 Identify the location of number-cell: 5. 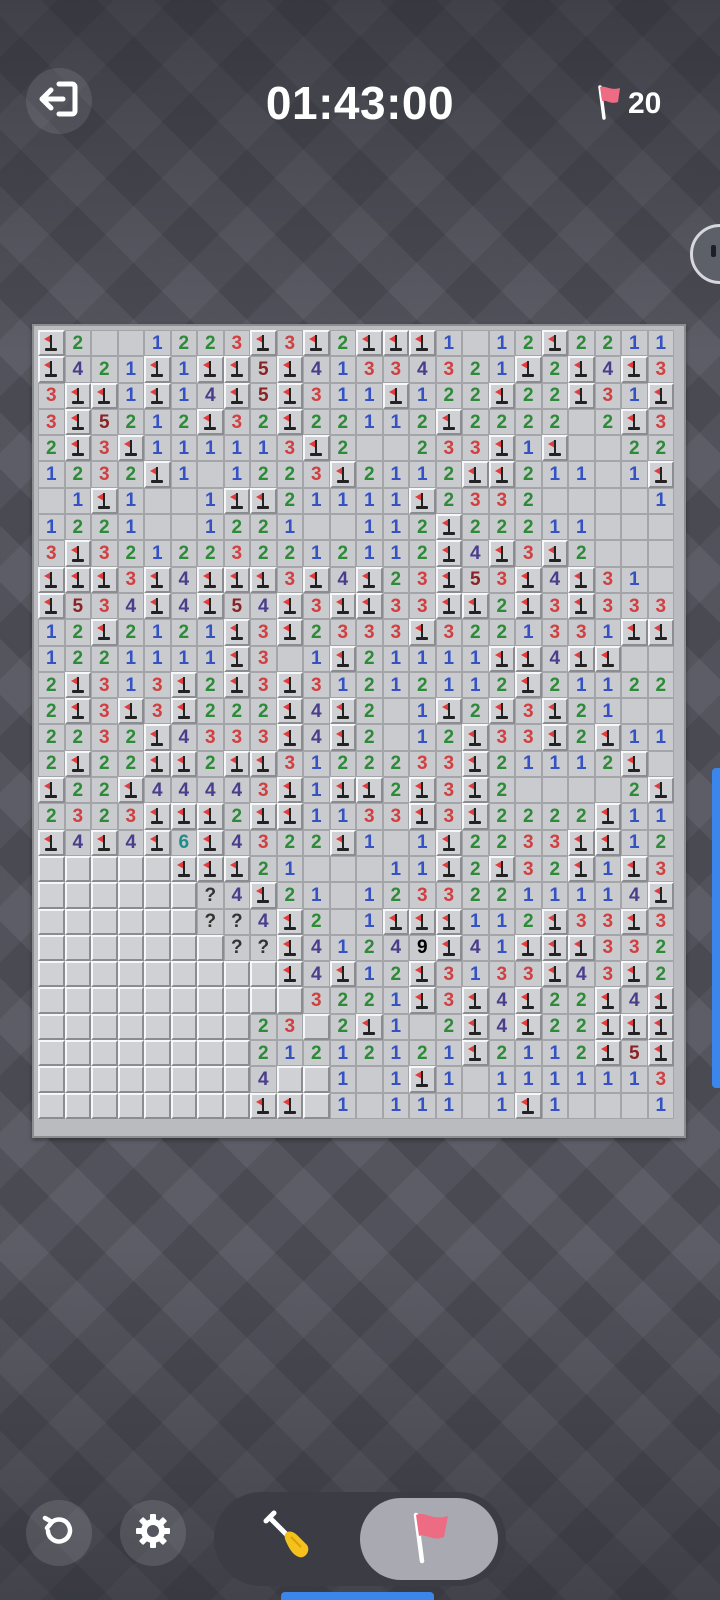
(236, 606).